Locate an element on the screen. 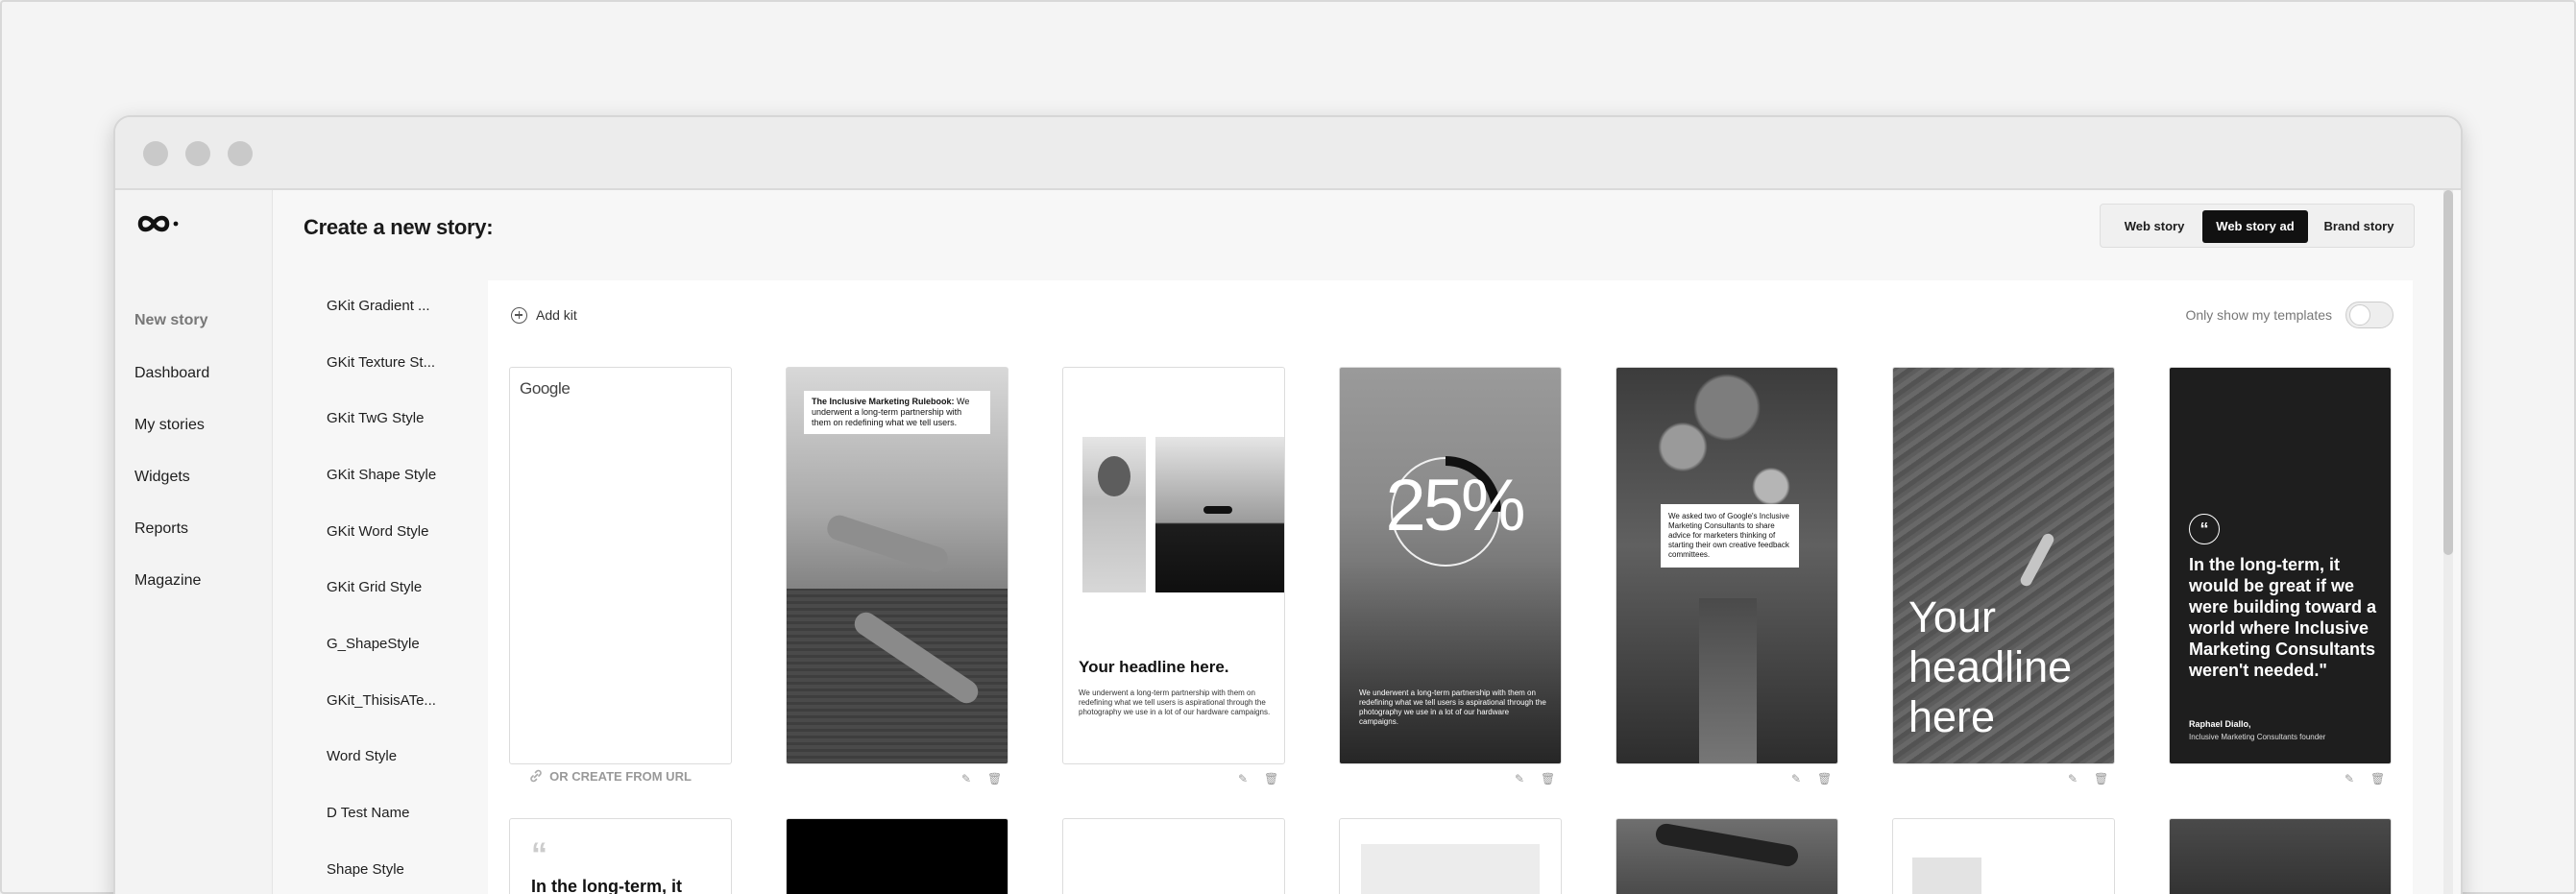  kit-item: D Test Name is located at coordinates (394, 813).